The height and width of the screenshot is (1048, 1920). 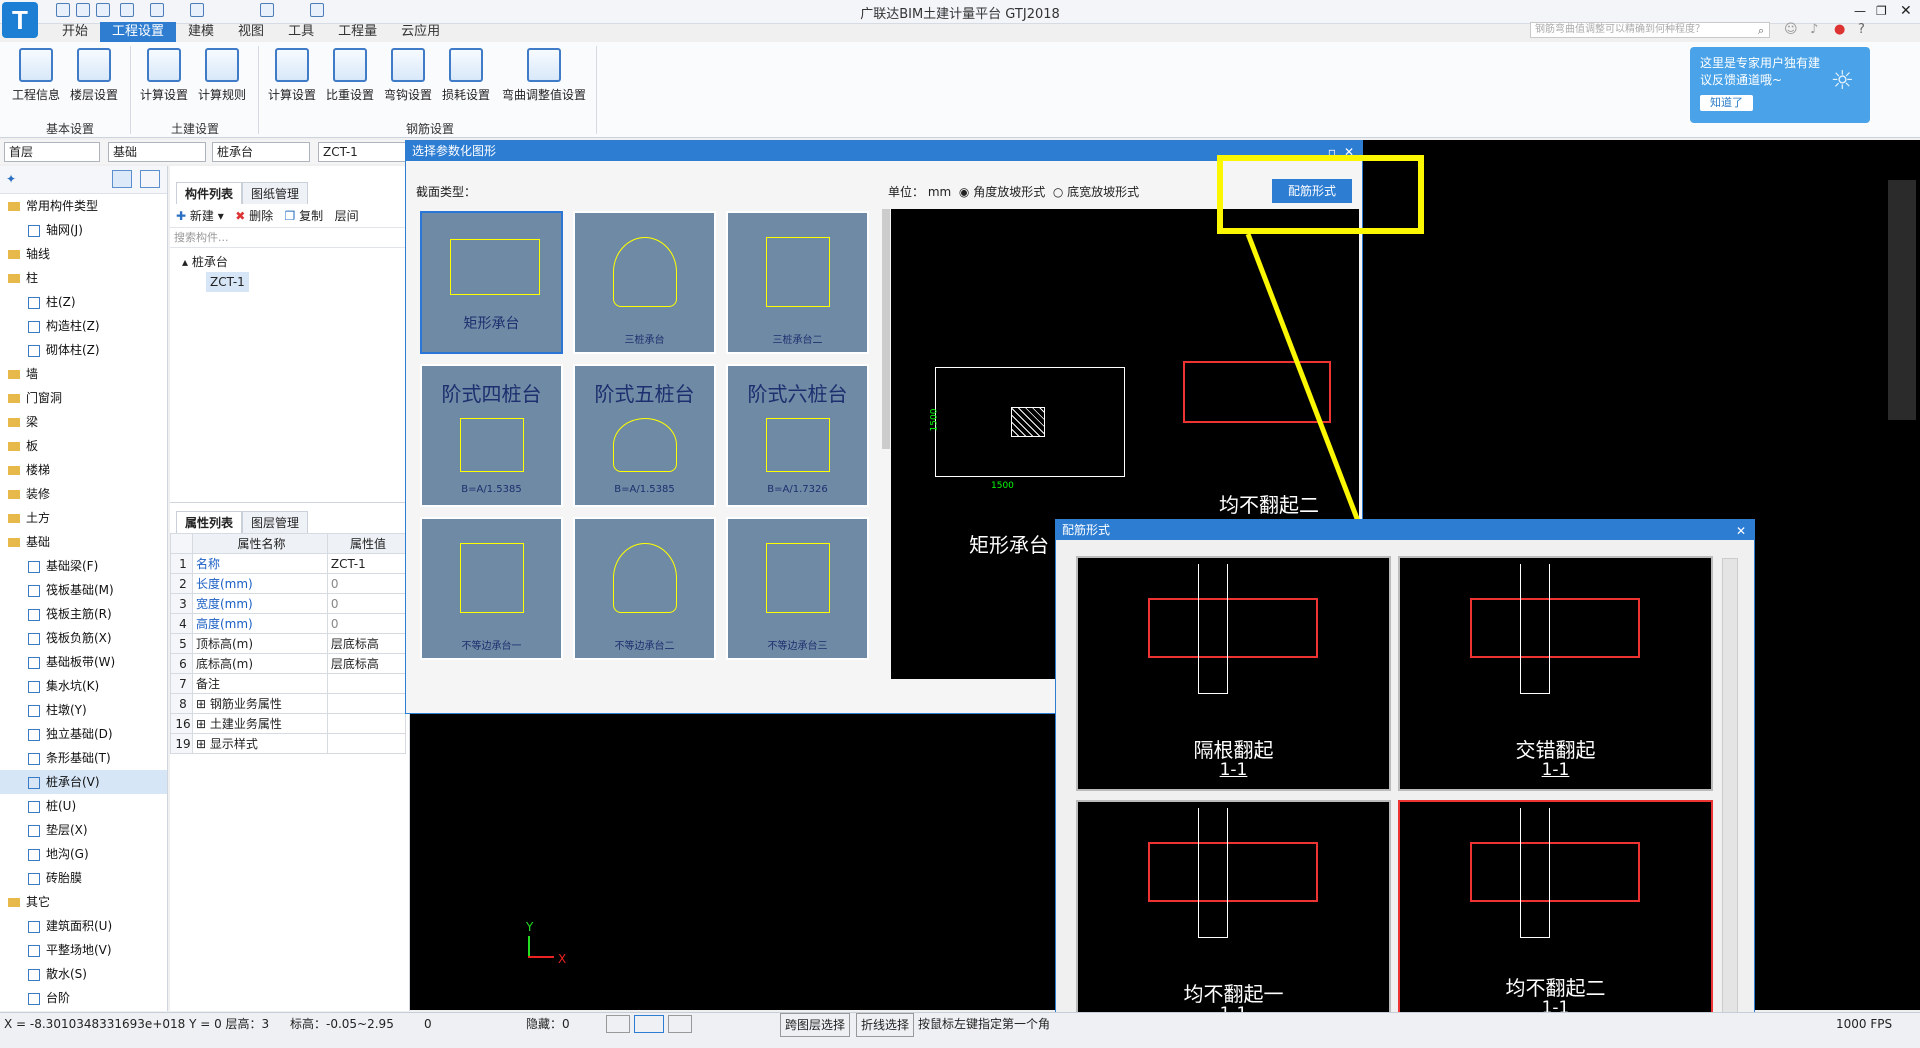 I want to click on grid-view-icon, so click(x=150, y=179).